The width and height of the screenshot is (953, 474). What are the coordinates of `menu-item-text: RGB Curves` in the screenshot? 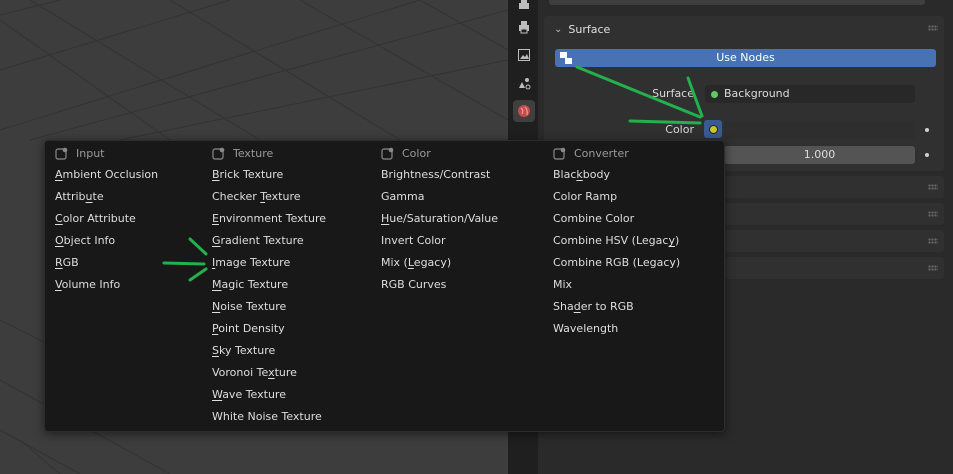 It's located at (414, 284).